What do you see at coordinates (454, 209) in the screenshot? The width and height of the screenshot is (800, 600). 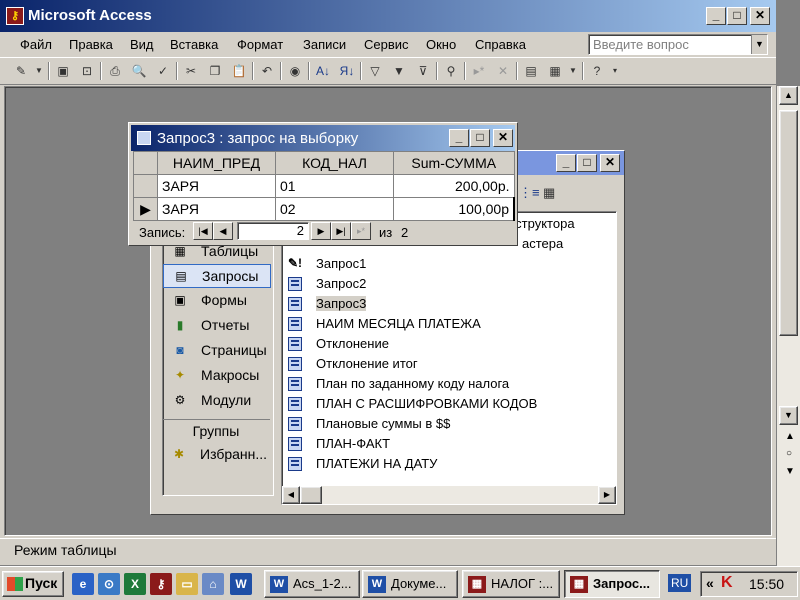 I see `table-cell: 100,00р` at bounding box center [454, 209].